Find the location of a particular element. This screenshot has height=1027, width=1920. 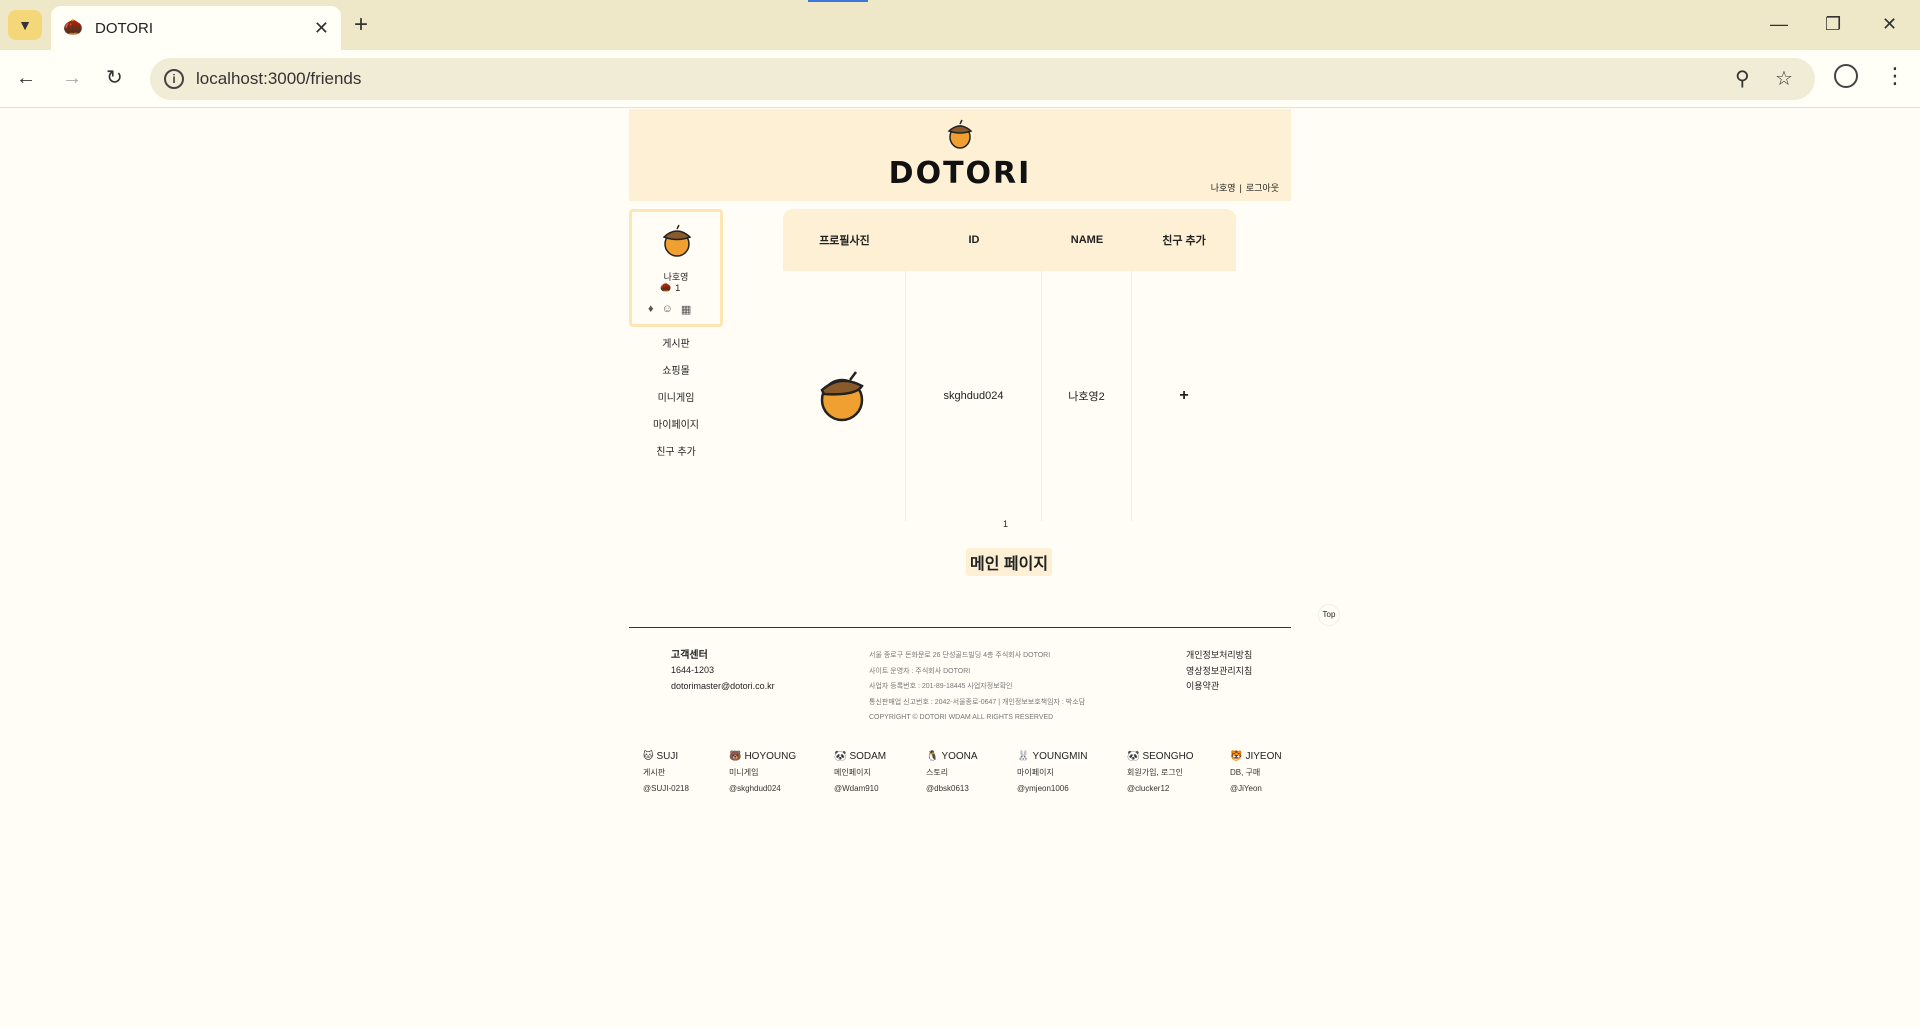

member-sodam: 🐼 SODAM 메인페이지 @Wdam910 is located at coordinates (860, 773).